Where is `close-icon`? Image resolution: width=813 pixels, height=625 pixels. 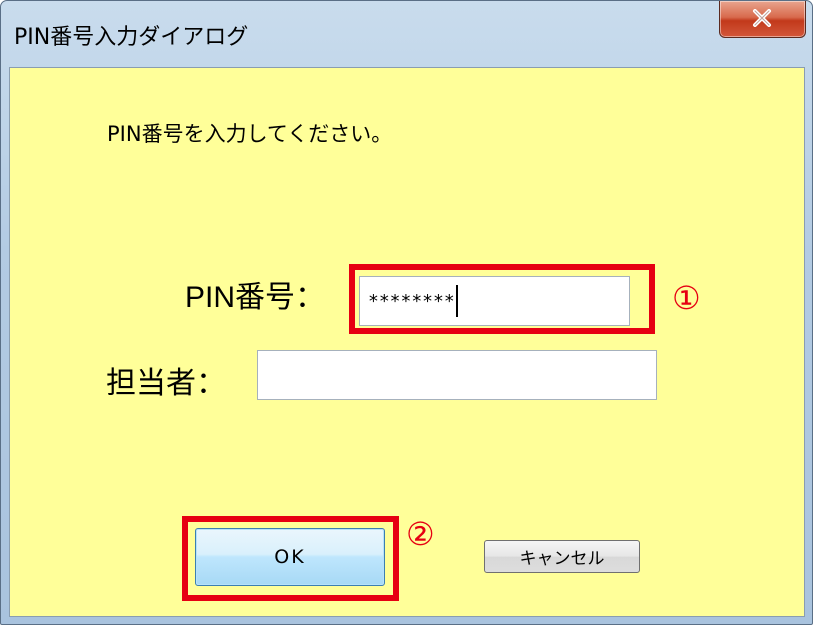 close-icon is located at coordinates (762, 18).